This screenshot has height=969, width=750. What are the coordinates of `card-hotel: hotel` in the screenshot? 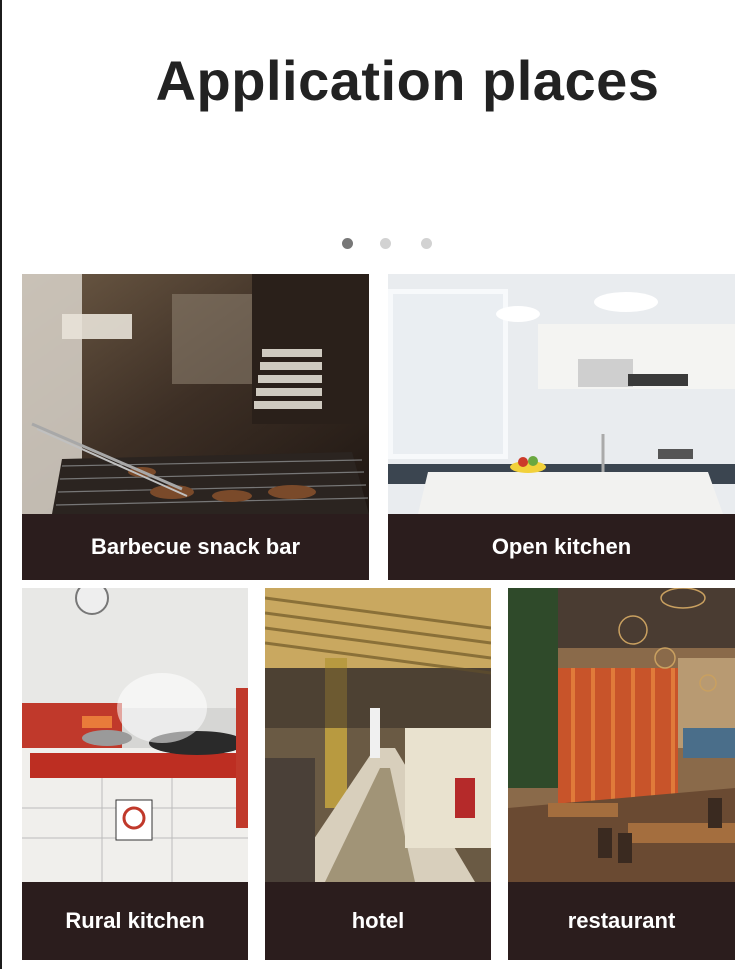 It's located at (378, 774).